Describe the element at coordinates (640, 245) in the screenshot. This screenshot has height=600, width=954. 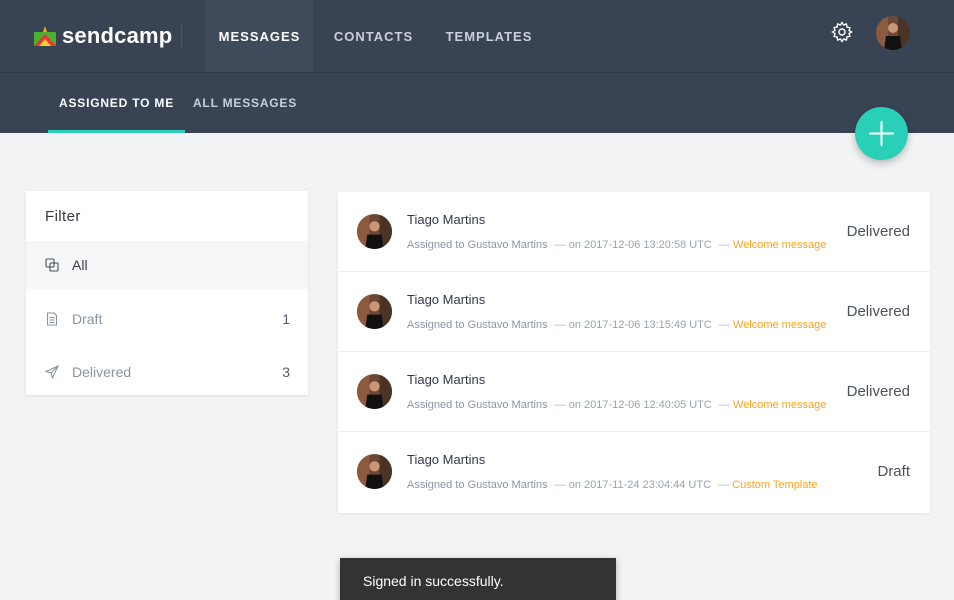
I see `message-date: on 2017-12-06 13:20:58 UTC` at that location.